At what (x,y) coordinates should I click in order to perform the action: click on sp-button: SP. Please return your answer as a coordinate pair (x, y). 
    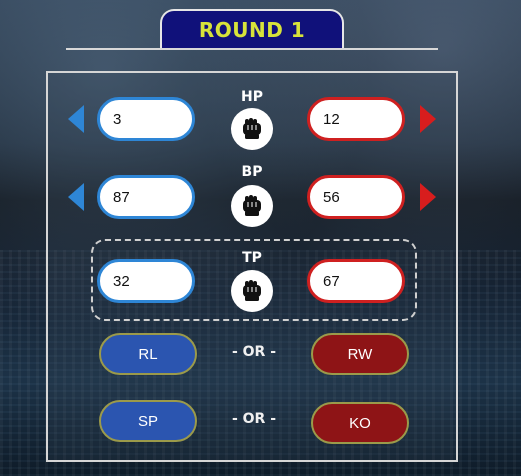
    Looking at the image, I should click on (148, 421).